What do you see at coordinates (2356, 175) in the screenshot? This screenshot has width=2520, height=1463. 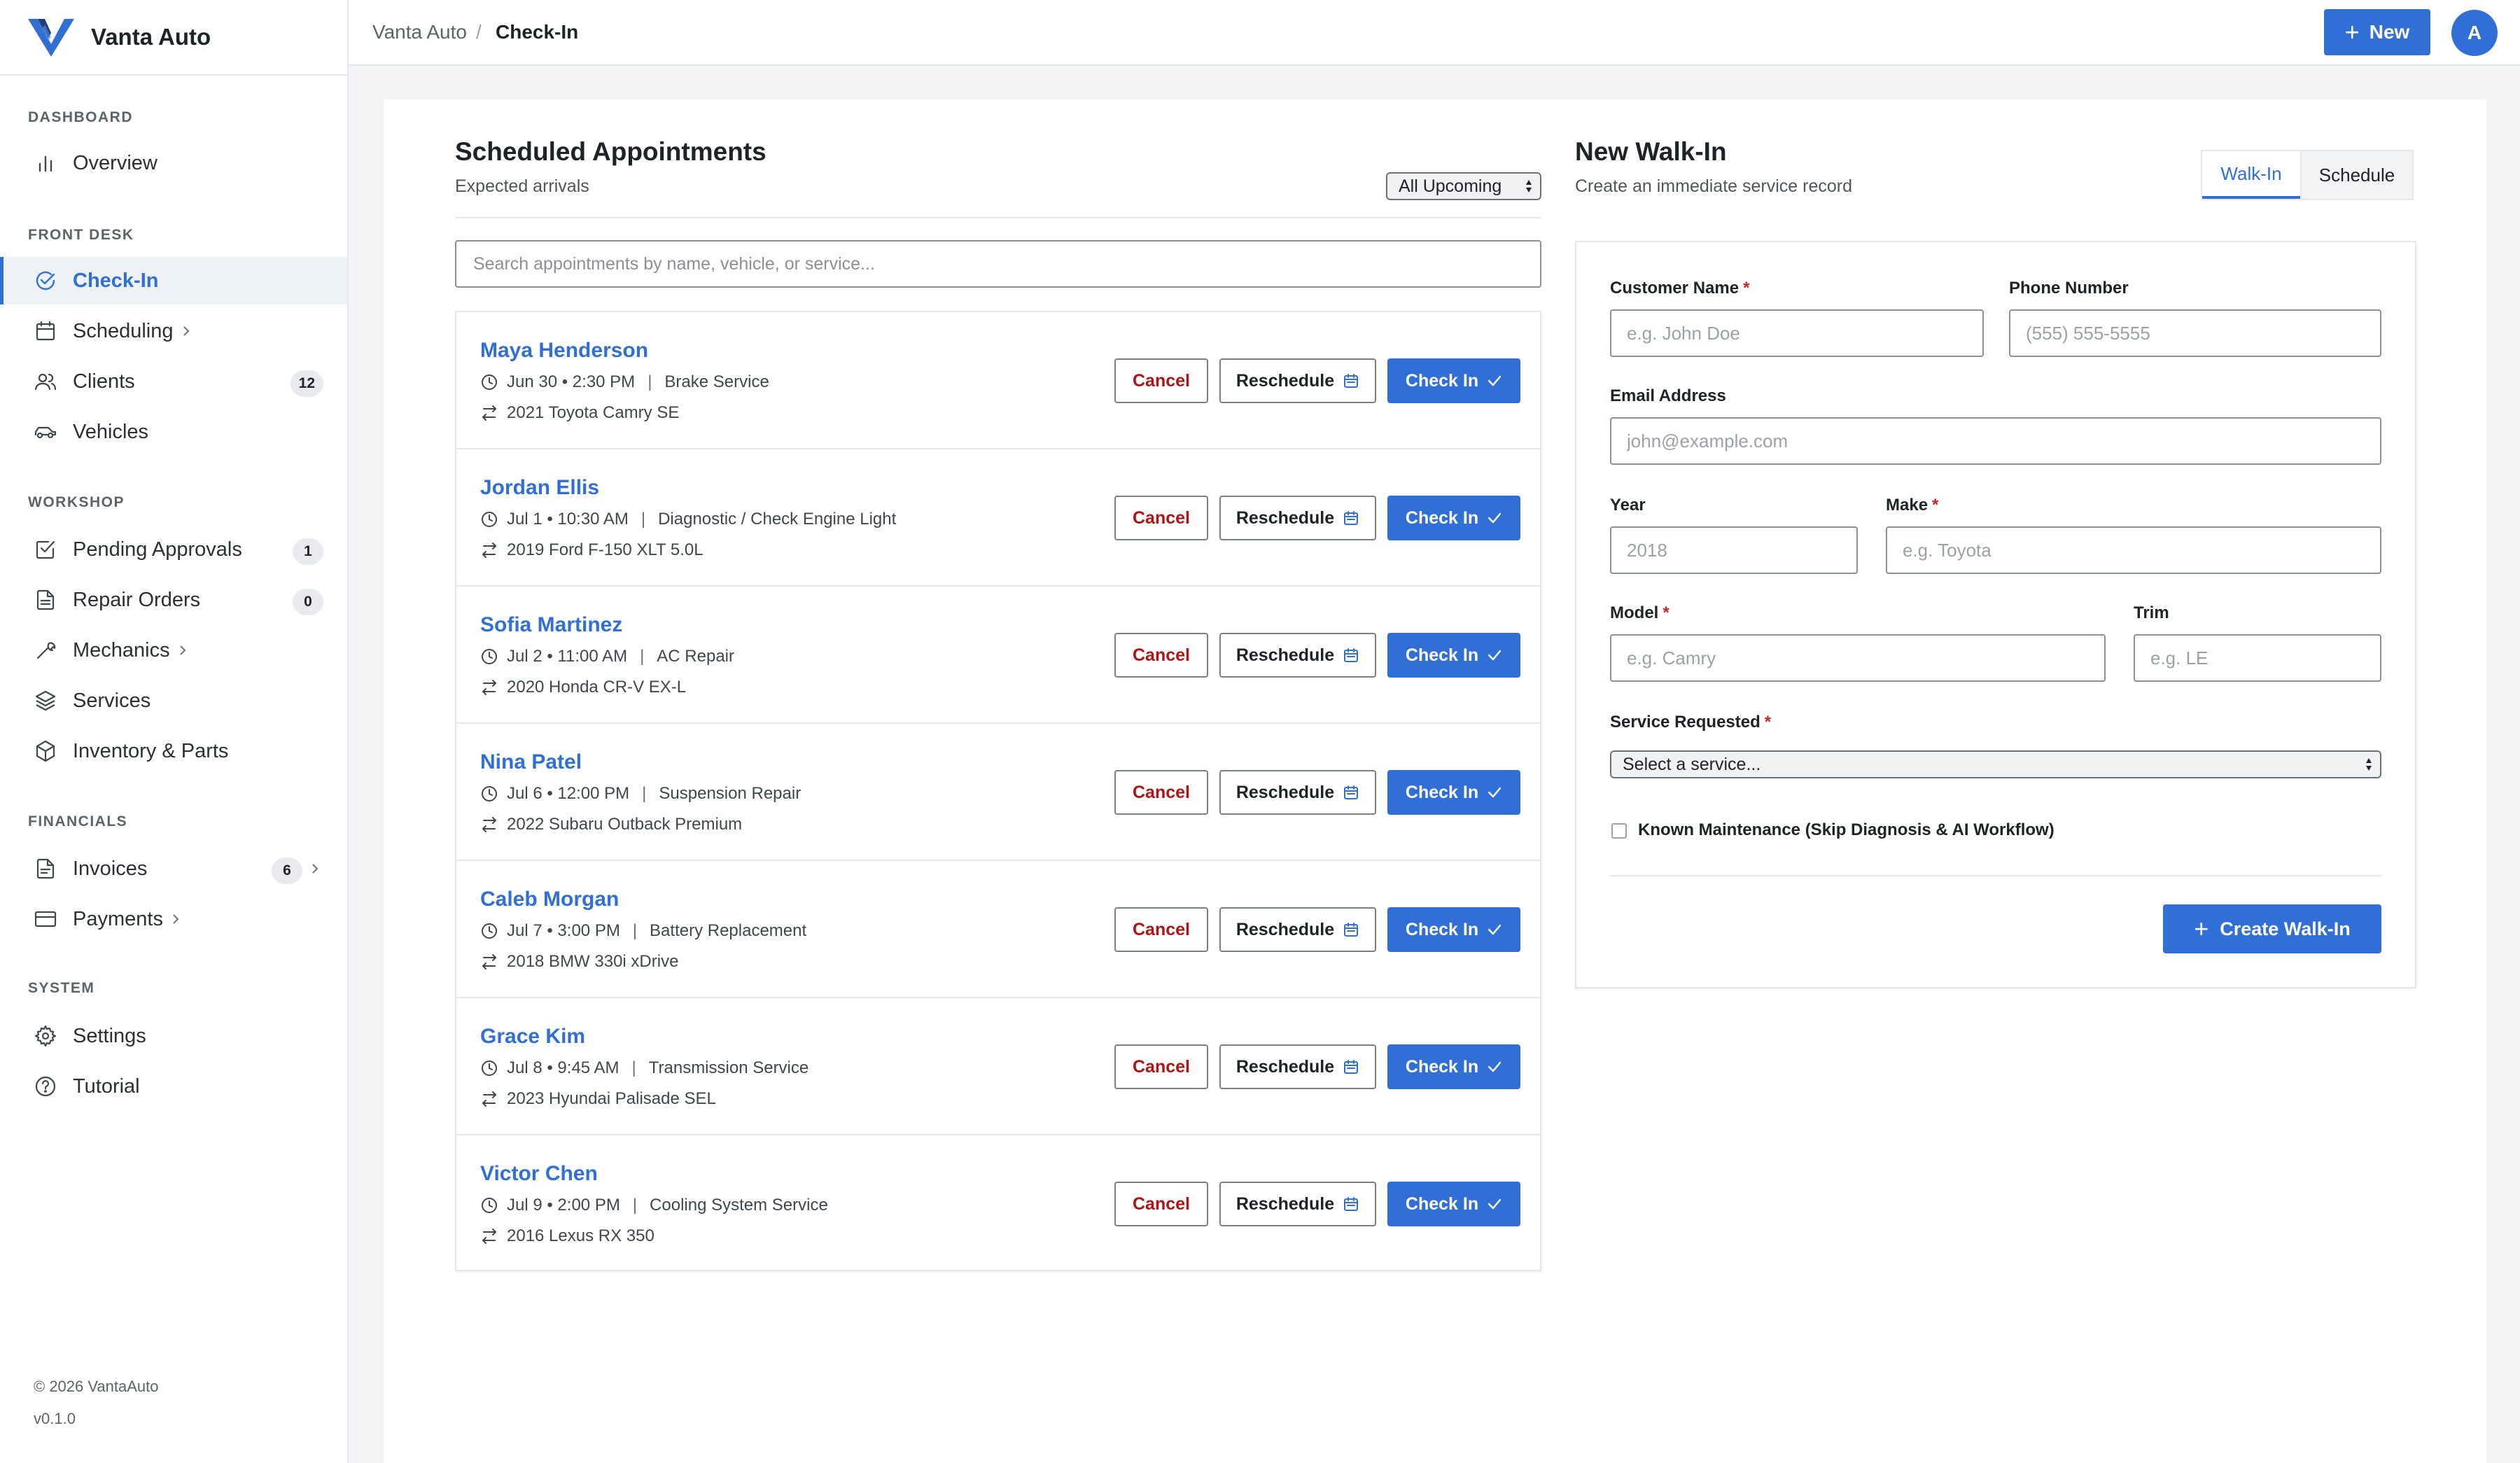 I see `tab-schedule: Schedule` at bounding box center [2356, 175].